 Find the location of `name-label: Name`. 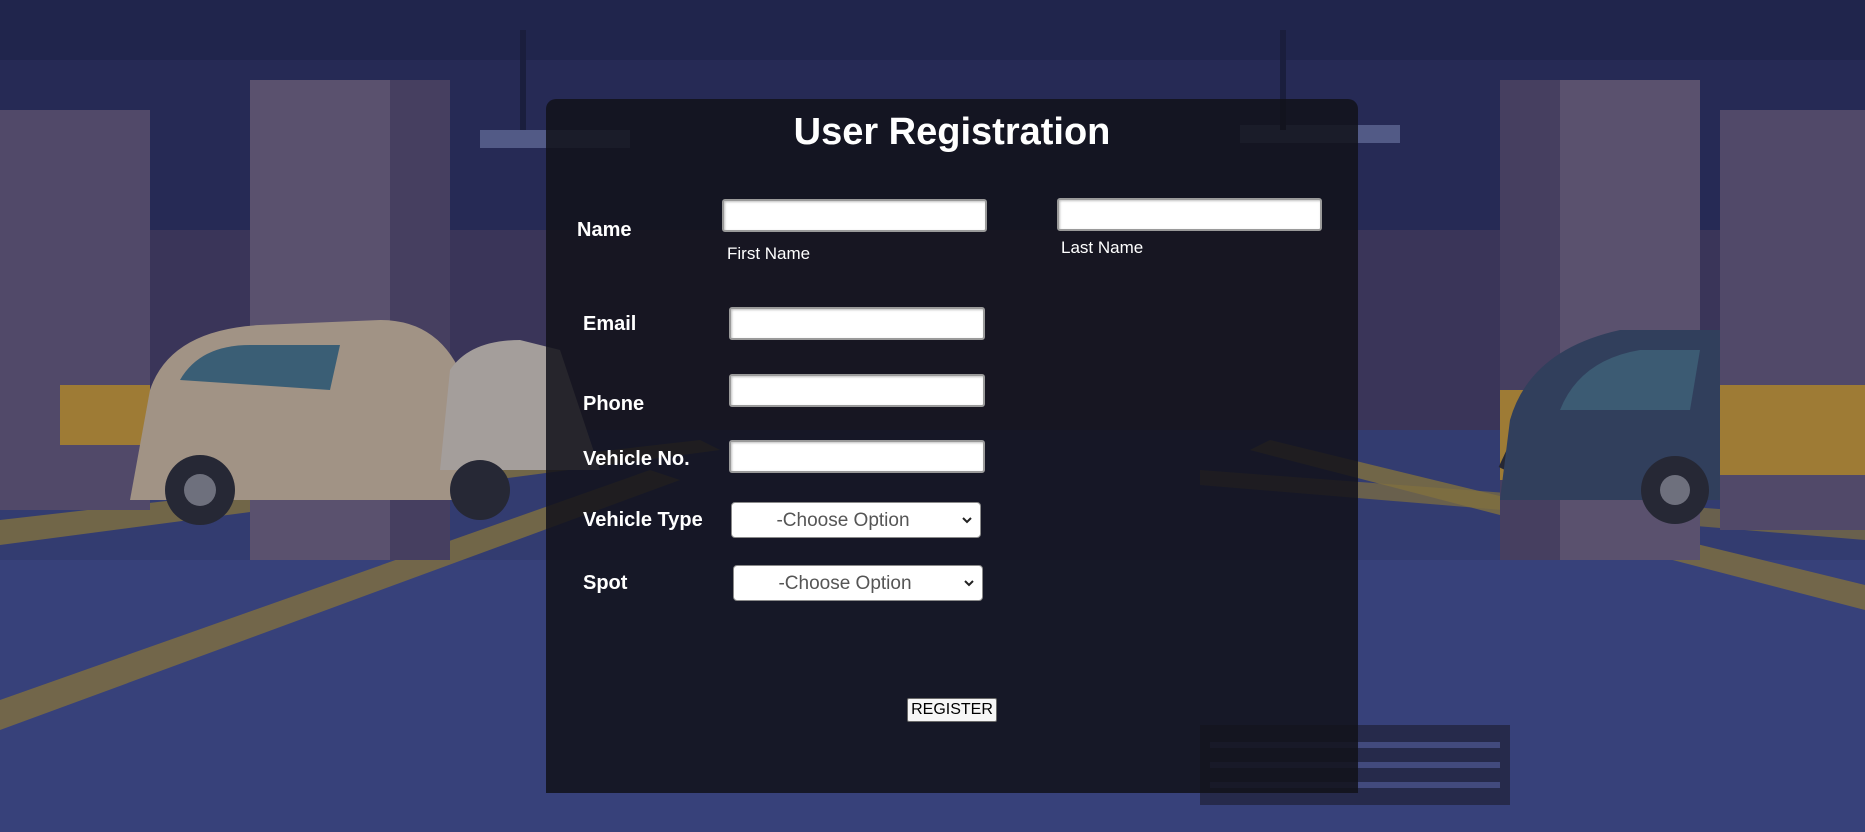

name-label: Name is located at coordinates (604, 230).